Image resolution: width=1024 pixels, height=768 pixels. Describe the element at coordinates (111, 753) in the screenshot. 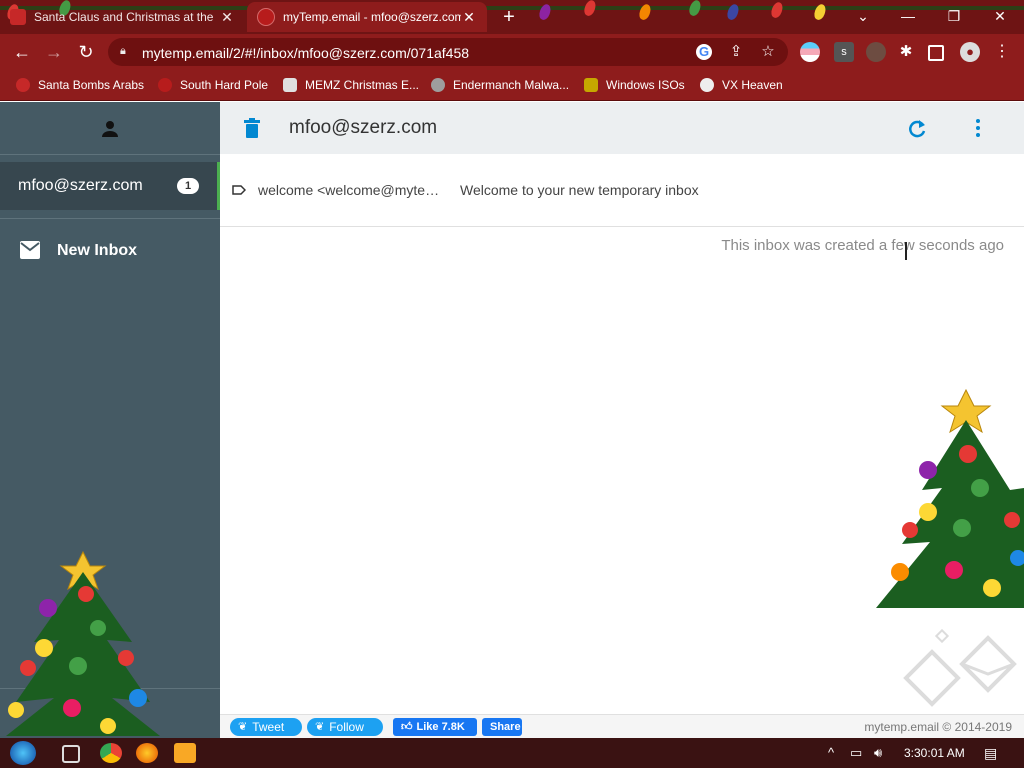

I see `chrome-taskbar-icon` at that location.